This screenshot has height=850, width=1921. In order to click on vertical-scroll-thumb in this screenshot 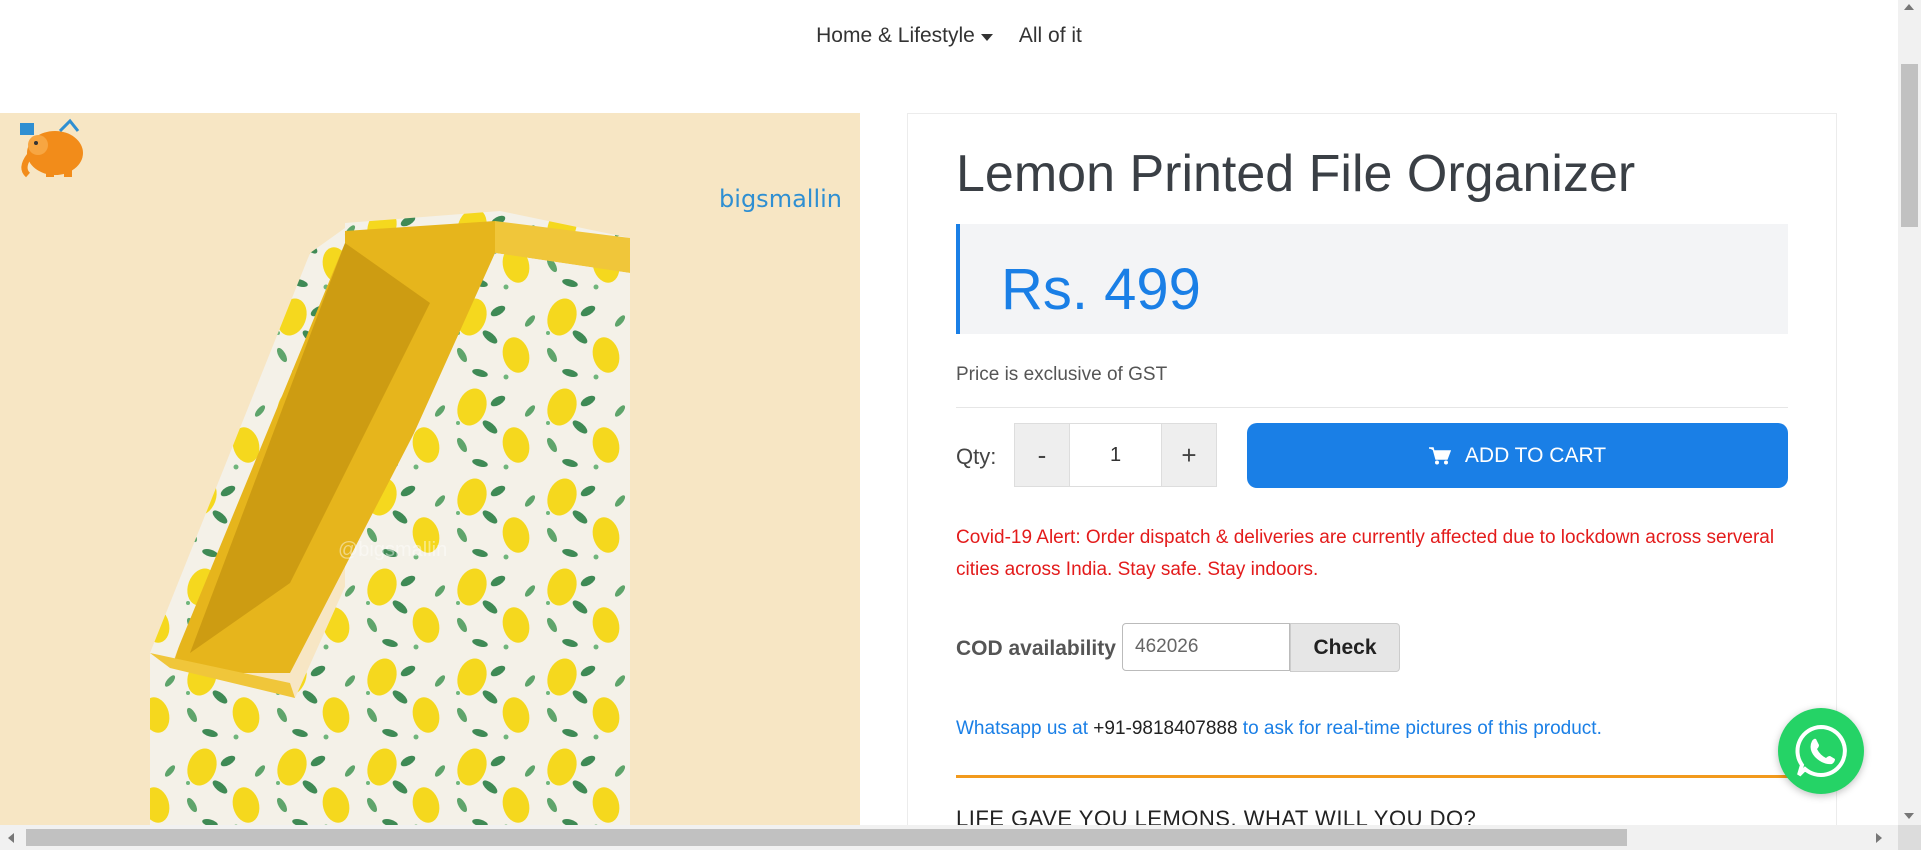, I will do `click(1909, 145)`.